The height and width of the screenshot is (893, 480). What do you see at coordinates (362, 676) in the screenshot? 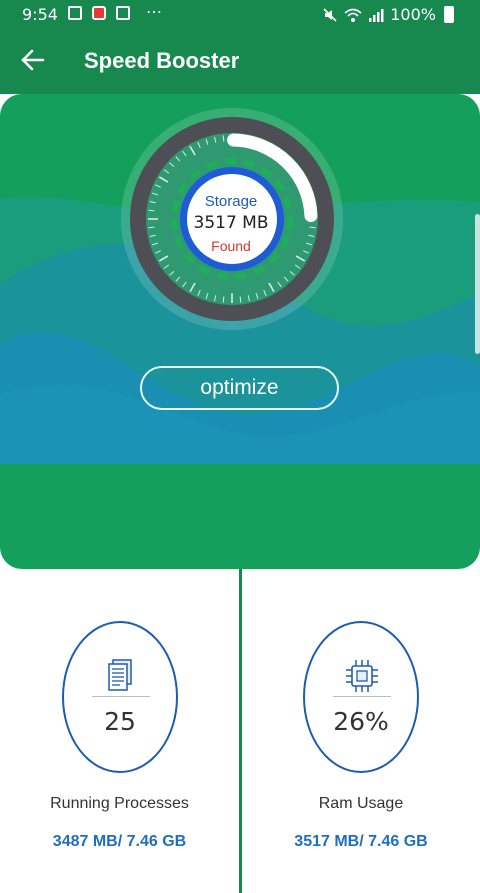
I see `chip-icon` at bounding box center [362, 676].